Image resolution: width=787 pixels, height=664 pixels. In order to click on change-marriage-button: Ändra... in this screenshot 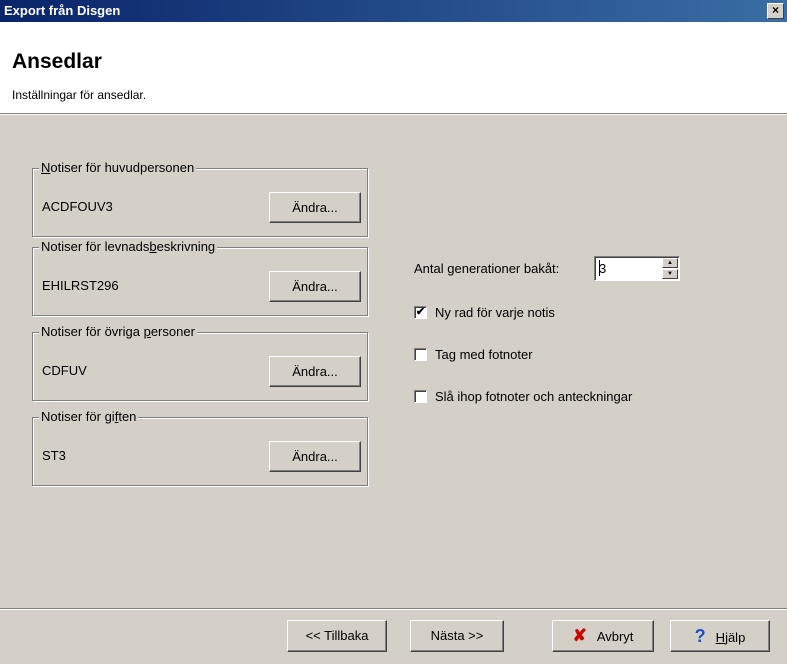, I will do `click(315, 456)`.